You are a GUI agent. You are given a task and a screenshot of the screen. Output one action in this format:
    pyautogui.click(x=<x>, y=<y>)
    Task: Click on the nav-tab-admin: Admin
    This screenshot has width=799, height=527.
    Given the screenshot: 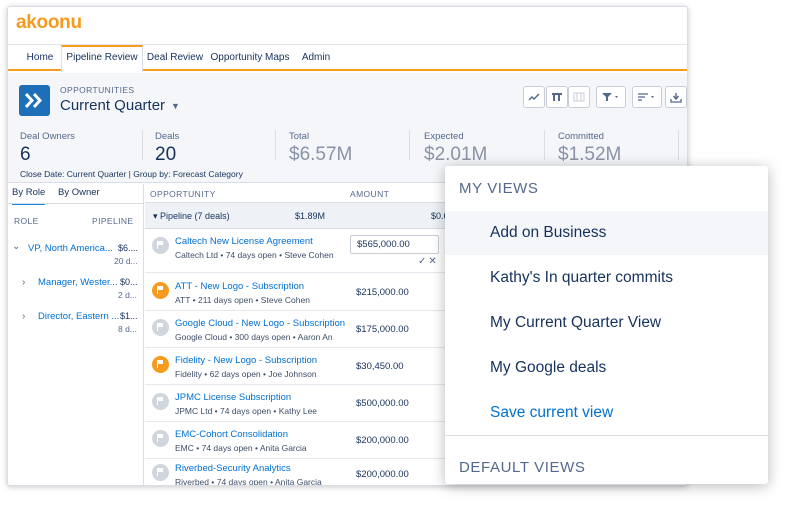 What is the action you would take?
    pyautogui.click(x=316, y=57)
    